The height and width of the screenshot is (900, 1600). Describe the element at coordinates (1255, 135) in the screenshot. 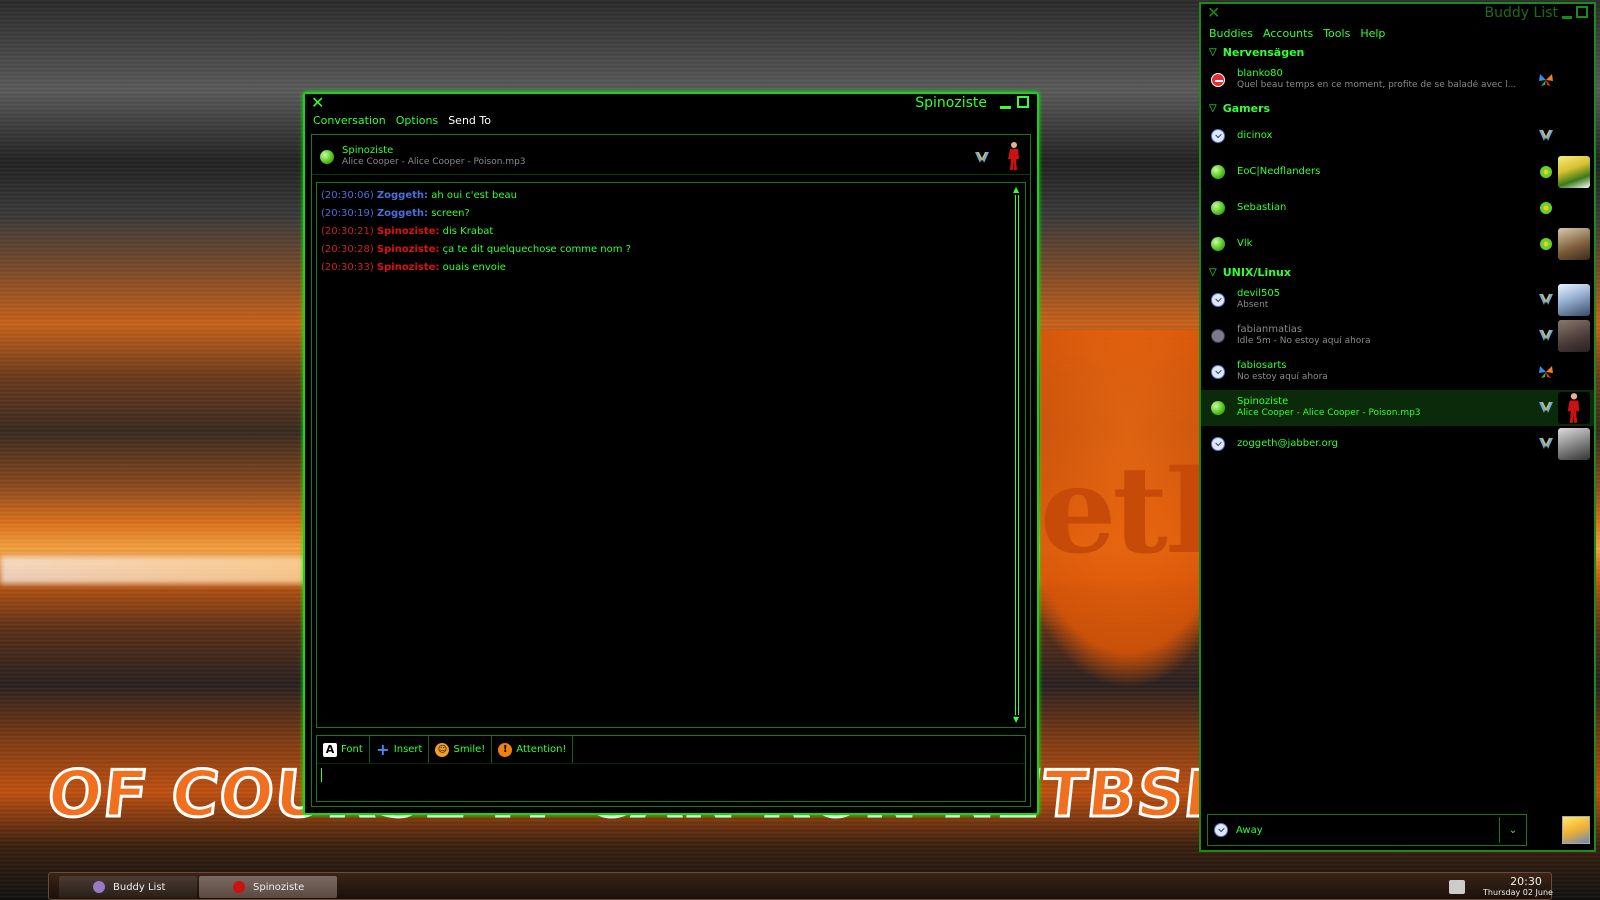

I see `buddy-name: dicinox` at that location.